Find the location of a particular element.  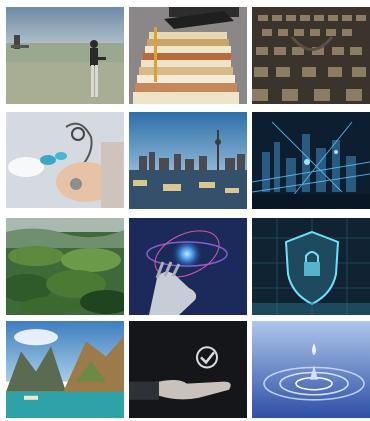

gallery-tile-digital-city is located at coordinates (311, 160).